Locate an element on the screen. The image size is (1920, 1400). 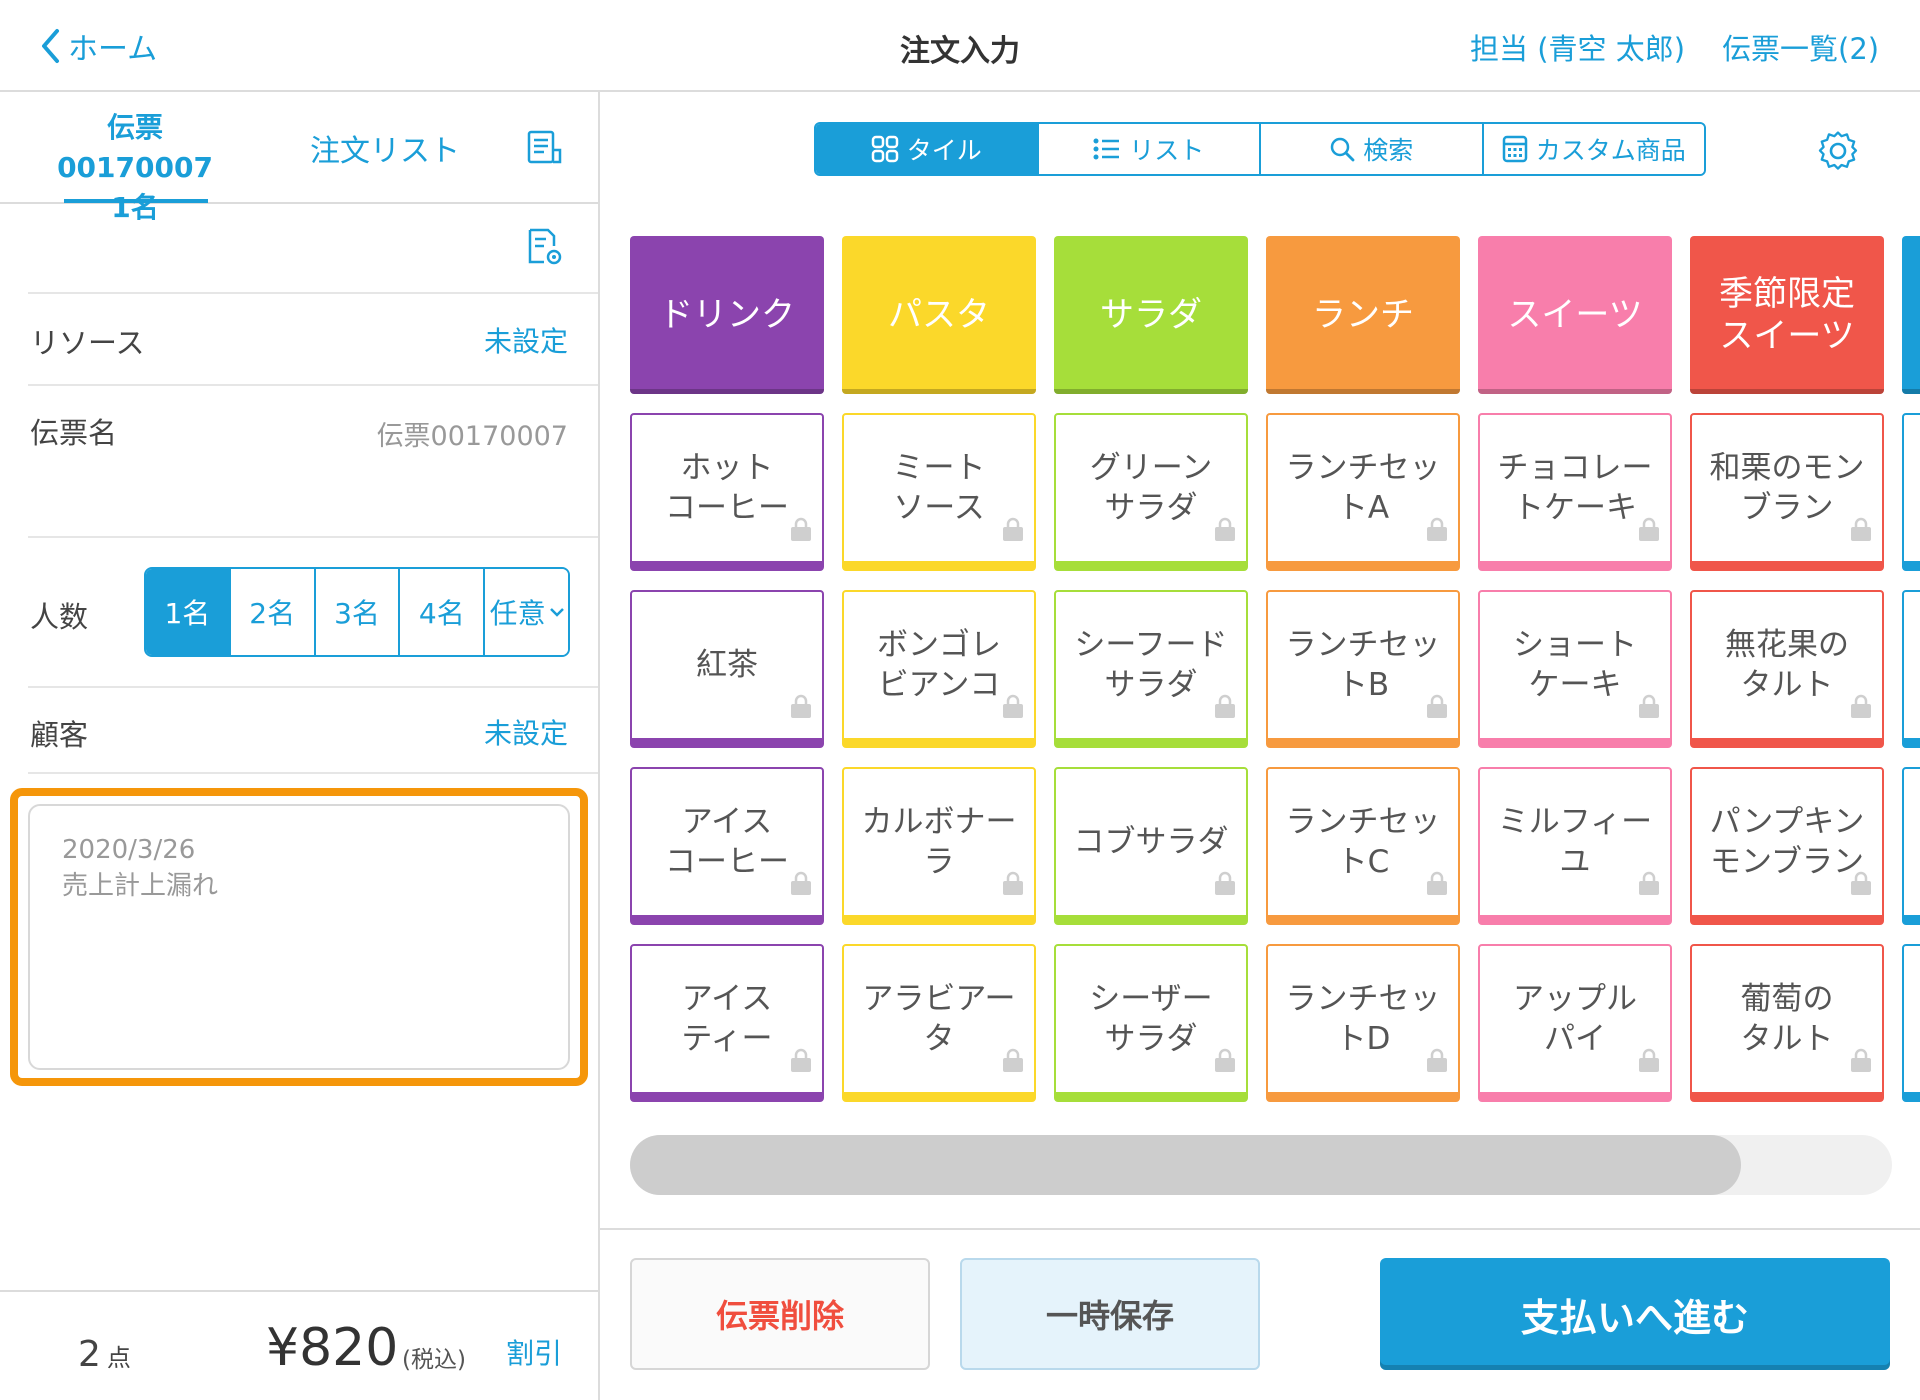
people-selector: 1名 2名 3名 4名 任意 is located at coordinates (357, 612).